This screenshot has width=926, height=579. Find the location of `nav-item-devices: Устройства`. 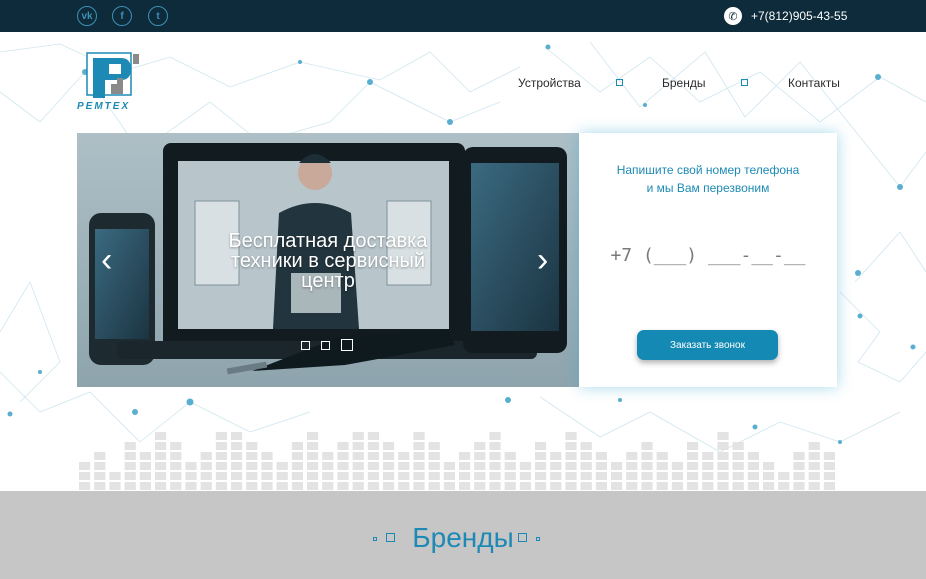

nav-item-devices: Устройства is located at coordinates (549, 83).